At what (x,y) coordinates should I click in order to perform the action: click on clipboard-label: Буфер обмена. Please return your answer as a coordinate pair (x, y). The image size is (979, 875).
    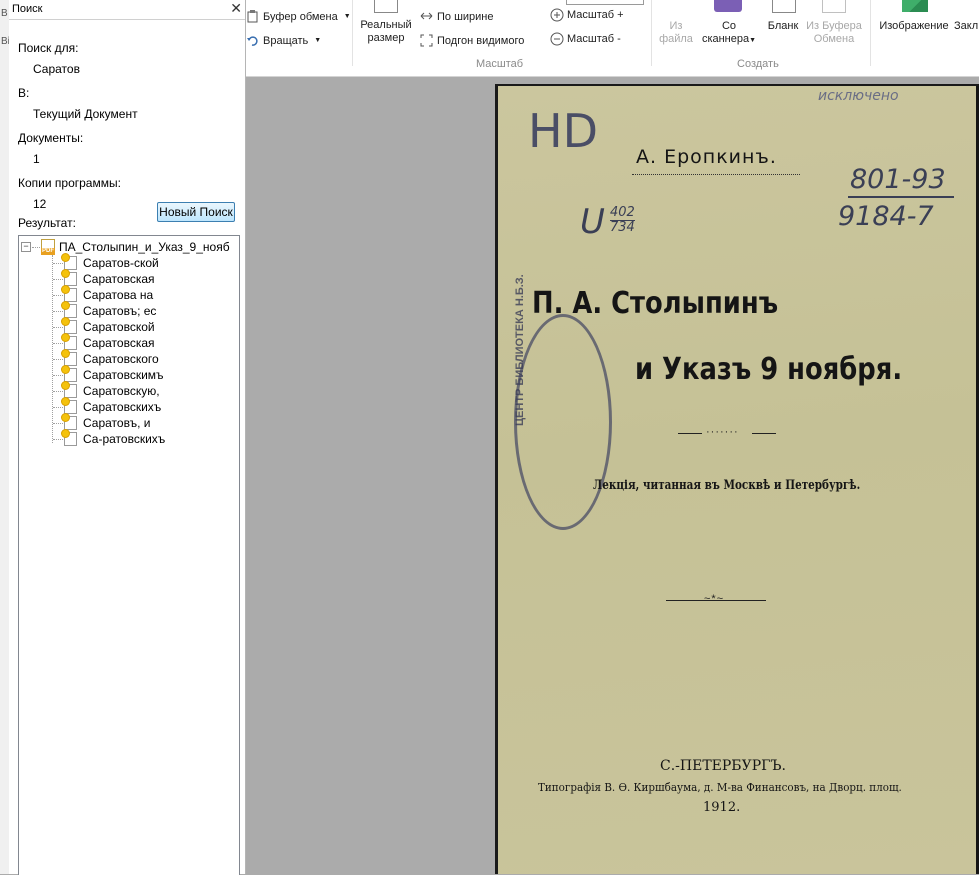
    Looking at the image, I should click on (300, 16).